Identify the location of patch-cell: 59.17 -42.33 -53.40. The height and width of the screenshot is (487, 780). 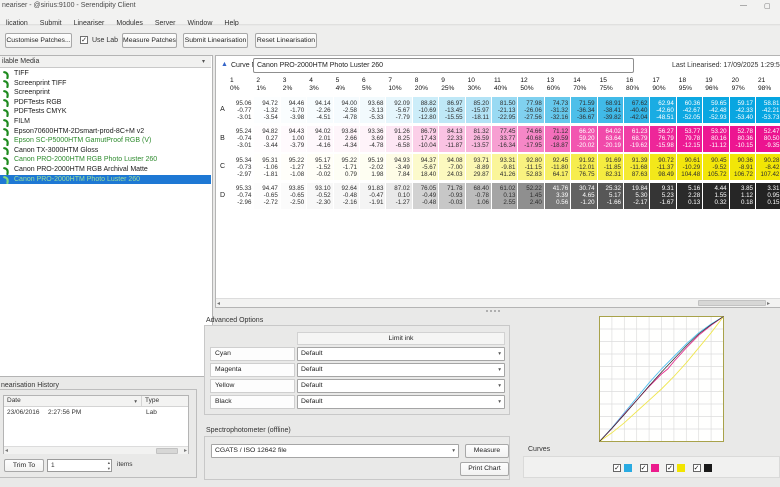
(742, 110).